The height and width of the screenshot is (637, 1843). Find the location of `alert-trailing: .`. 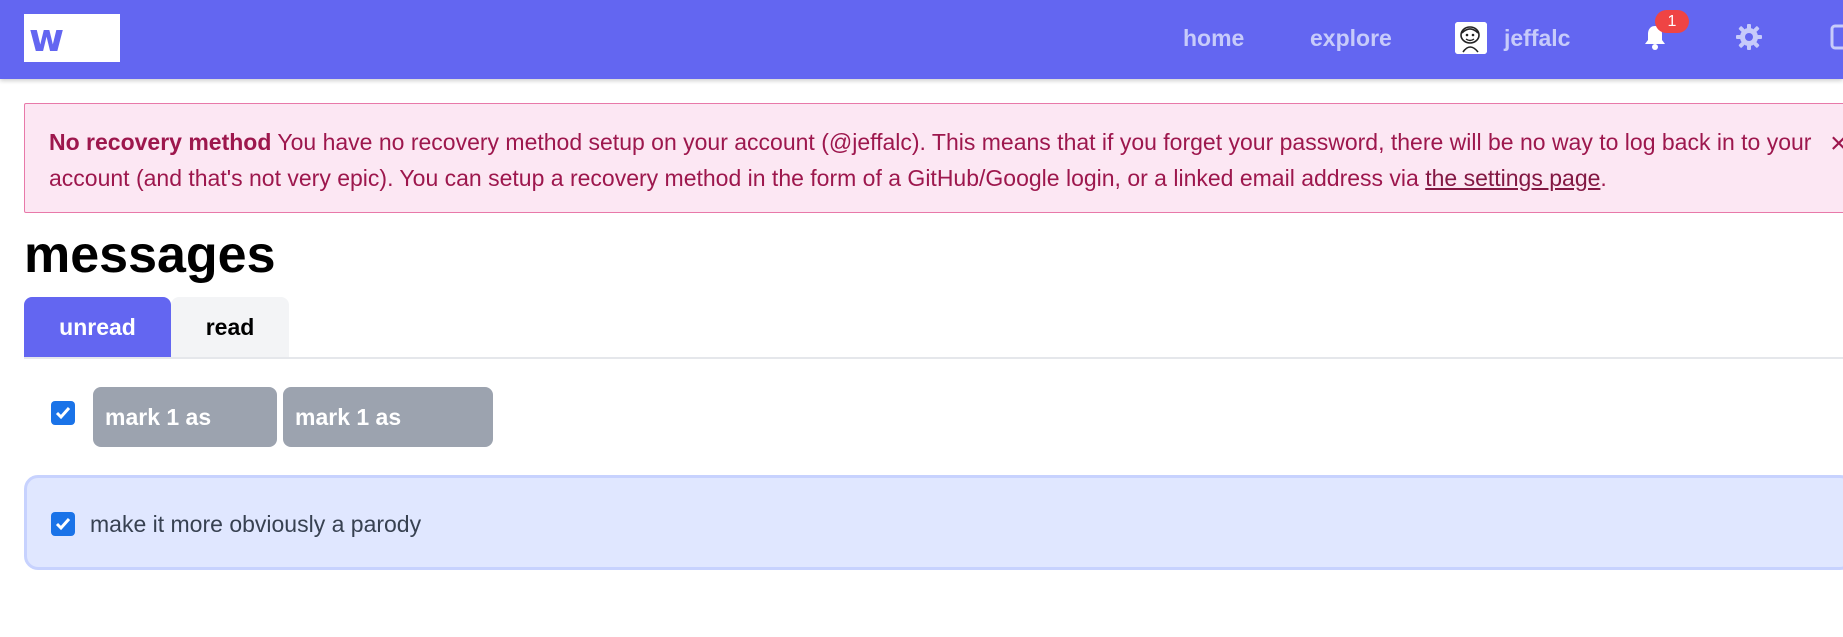

alert-trailing: . is located at coordinates (1603, 178).